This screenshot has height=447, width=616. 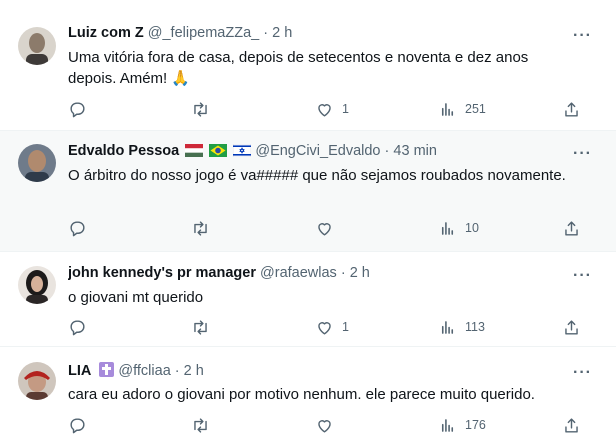 I want to click on views-button: 113, so click(x=461, y=327).